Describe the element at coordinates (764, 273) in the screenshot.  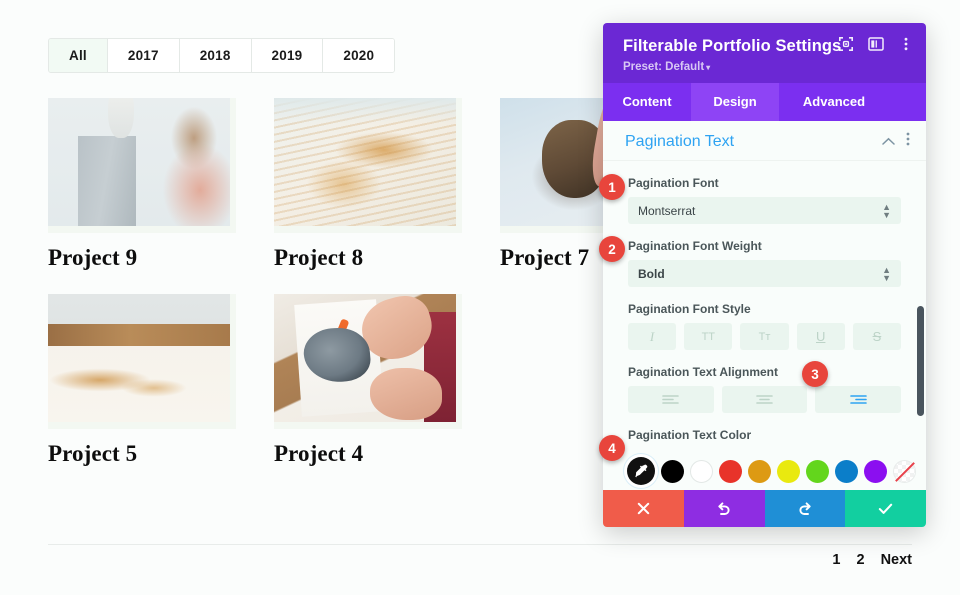
I see `pagination-font-weight-select: Bold ▲ ▼` at that location.